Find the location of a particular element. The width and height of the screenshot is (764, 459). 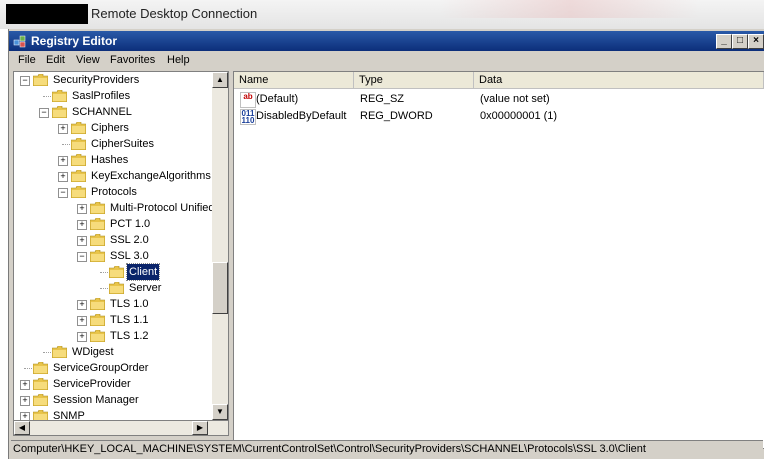

value-name: DisabledByDefault is located at coordinates (301, 116).